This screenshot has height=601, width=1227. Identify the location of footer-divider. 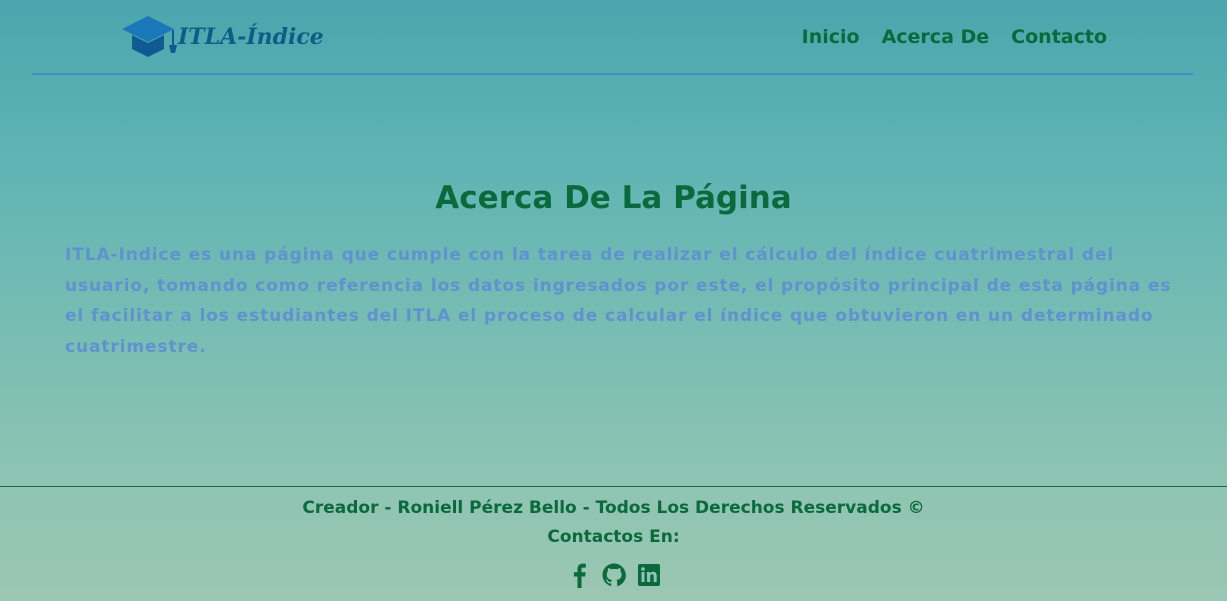
(613, 486).